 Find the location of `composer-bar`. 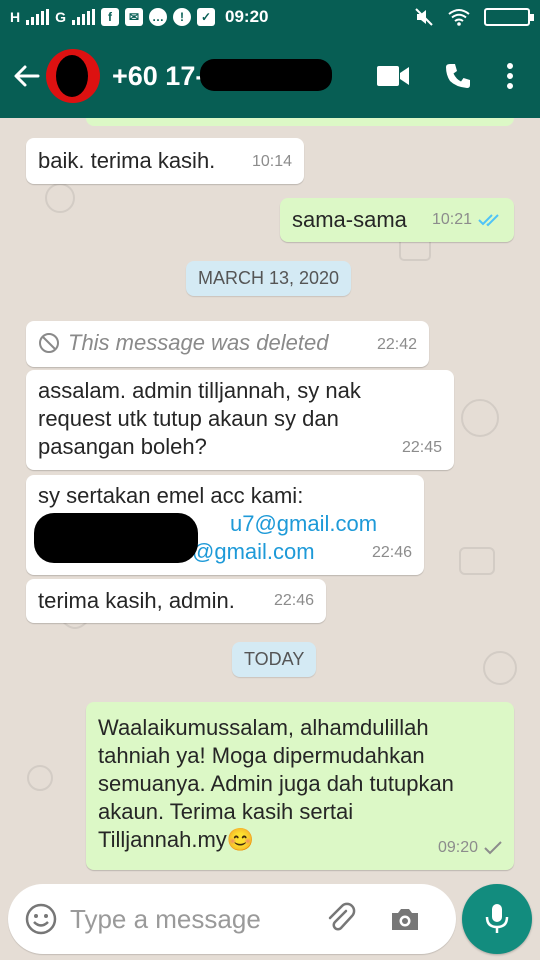

composer-bar is located at coordinates (270, 920).